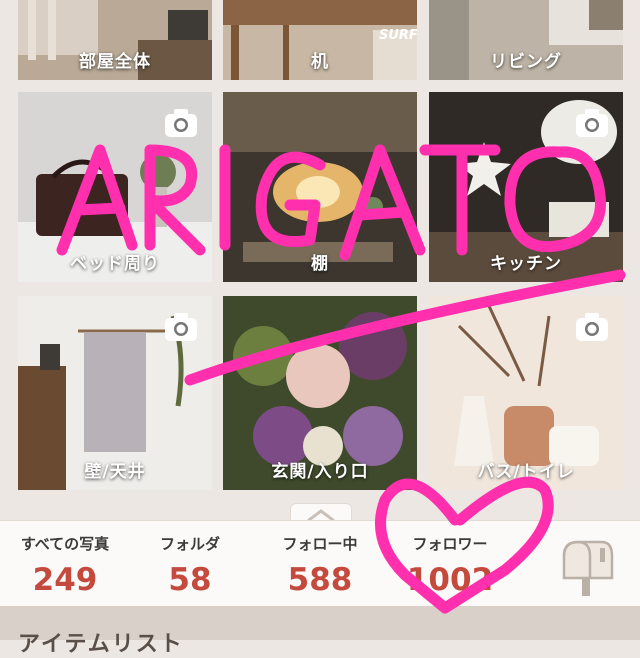  What do you see at coordinates (320, 472) in the screenshot?
I see `category-label: 玄関/入り口` at bounding box center [320, 472].